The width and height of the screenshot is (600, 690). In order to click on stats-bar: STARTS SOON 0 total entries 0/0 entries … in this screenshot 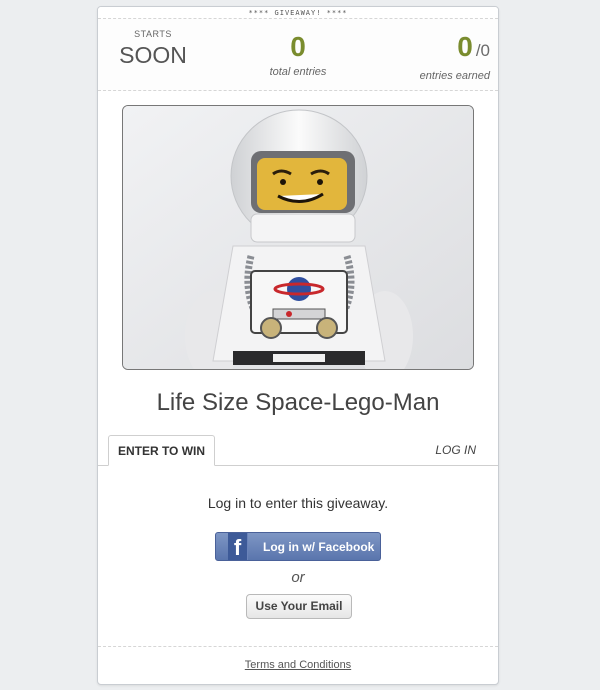, I will do `click(298, 55)`.